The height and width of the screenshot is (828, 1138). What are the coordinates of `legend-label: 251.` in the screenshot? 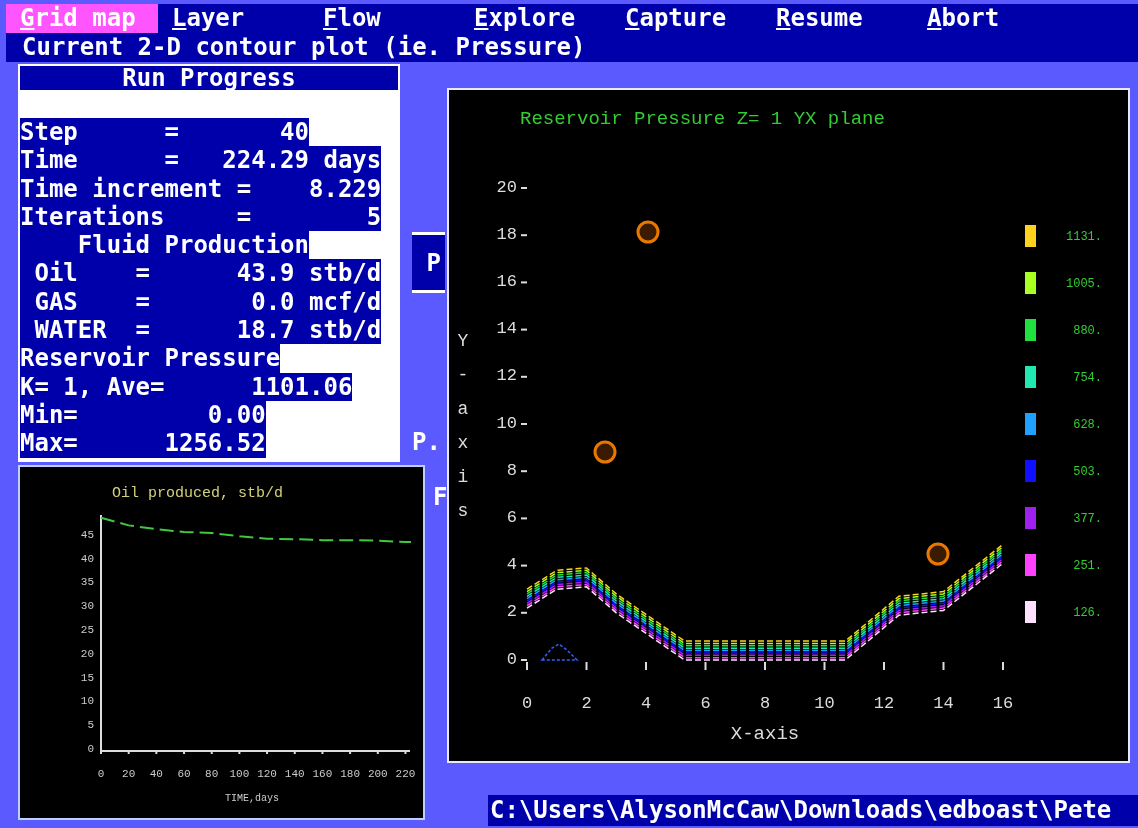 It's located at (1087, 566).